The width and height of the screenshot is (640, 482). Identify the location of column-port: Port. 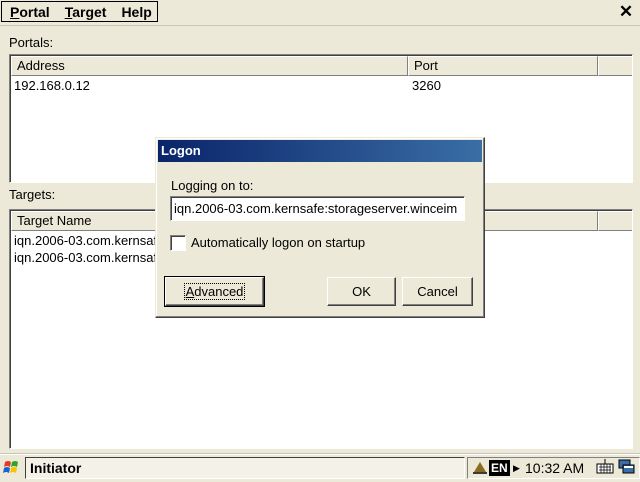
(503, 66).